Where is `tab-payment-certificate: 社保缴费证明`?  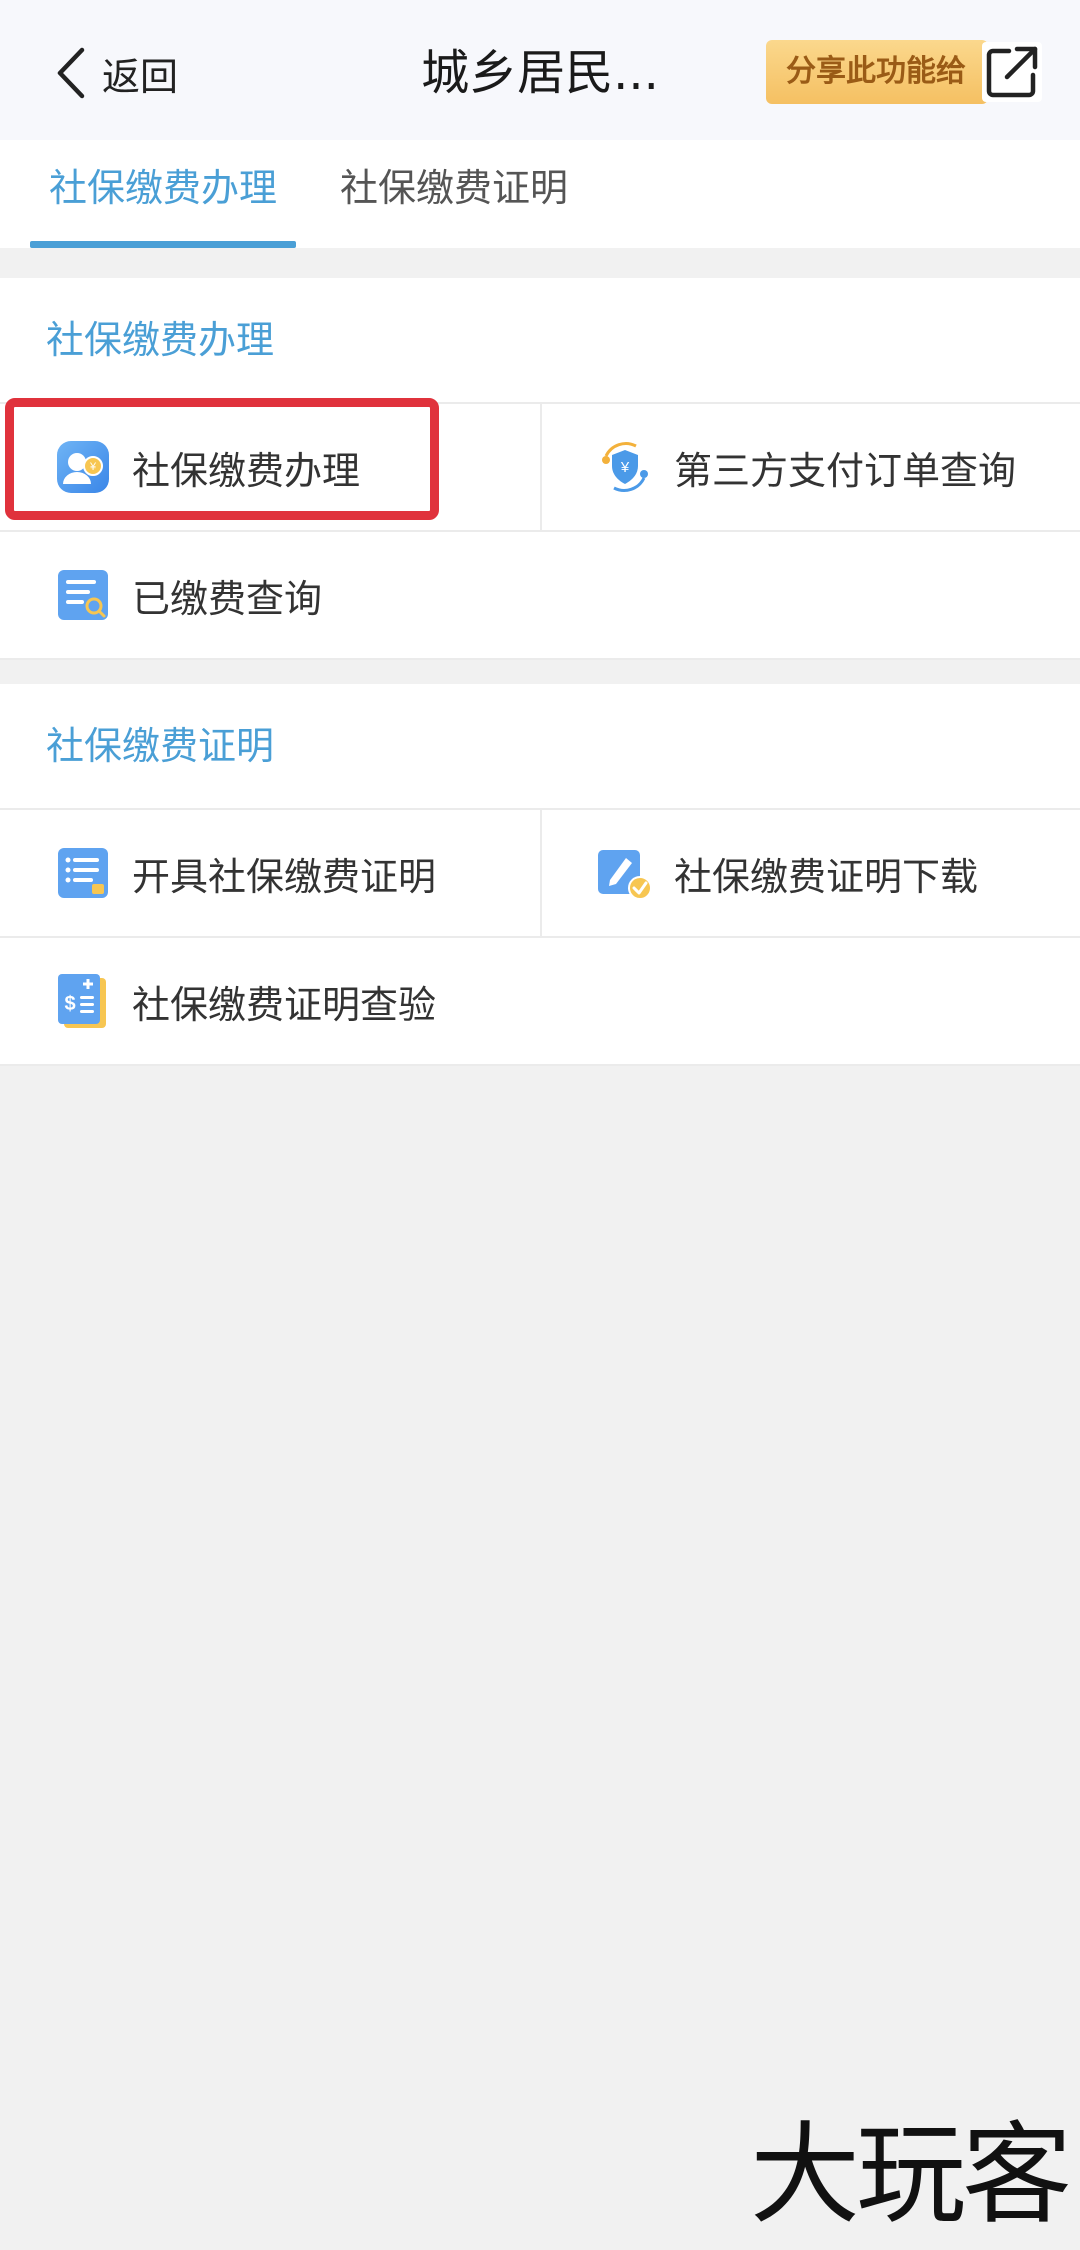
tab-payment-certificate: 社保缴费证明 is located at coordinates (454, 194).